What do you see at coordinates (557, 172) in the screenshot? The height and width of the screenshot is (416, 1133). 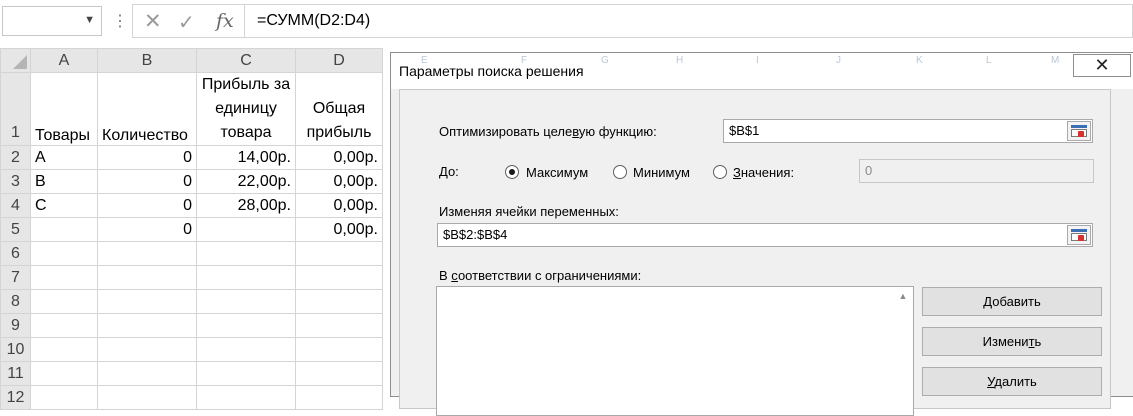 I see `radio-max-label: Максимум` at bounding box center [557, 172].